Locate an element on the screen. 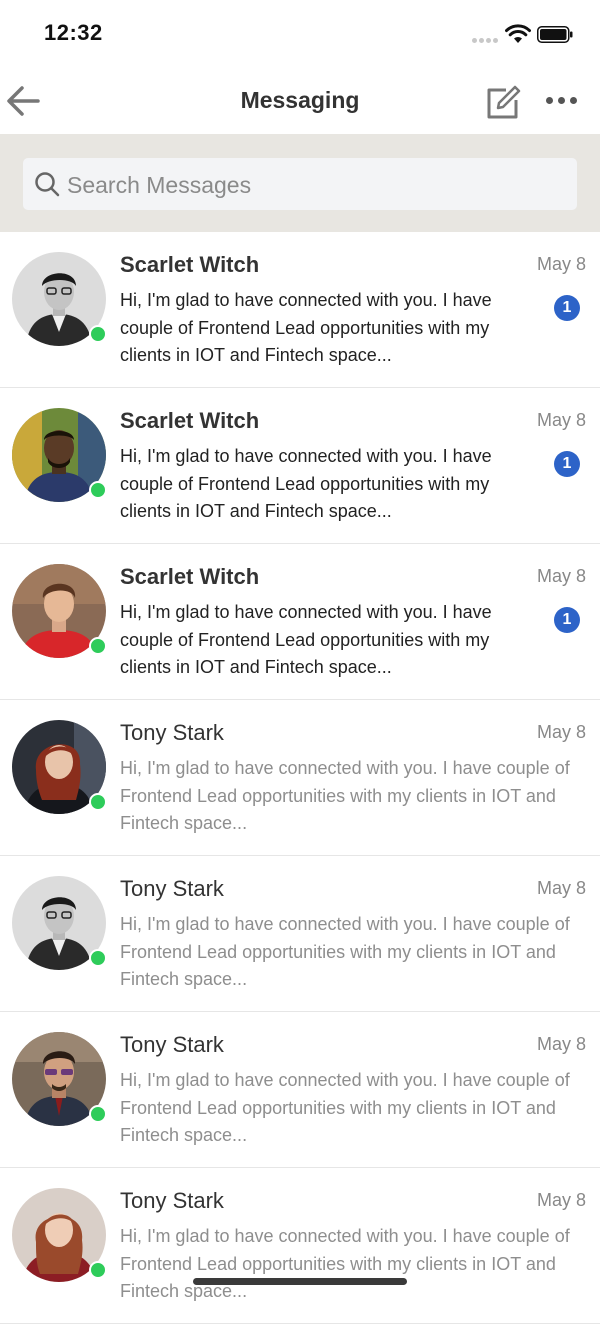 Image resolution: width=600 pixels, height=1324 pixels. home-indicator is located at coordinates (300, 1281).